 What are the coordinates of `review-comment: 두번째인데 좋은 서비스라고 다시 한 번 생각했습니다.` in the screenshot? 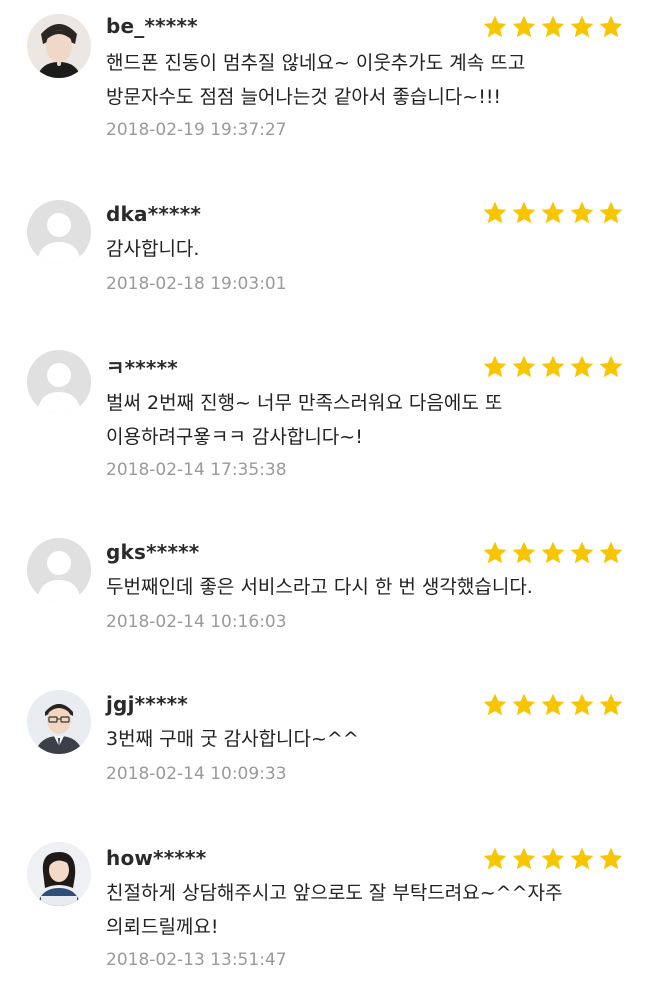 It's located at (356, 587).